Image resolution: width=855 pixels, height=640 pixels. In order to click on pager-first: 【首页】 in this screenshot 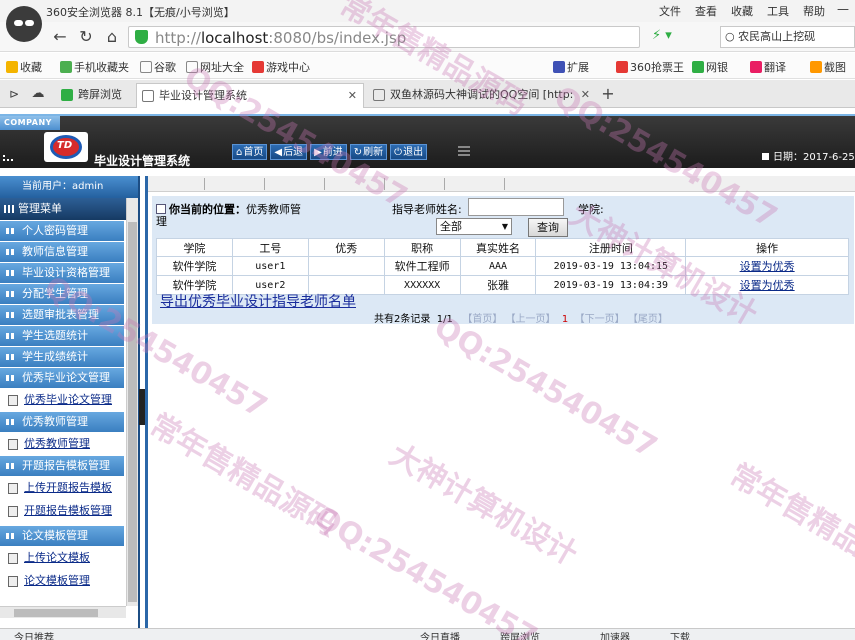, I will do `click(482, 319)`.